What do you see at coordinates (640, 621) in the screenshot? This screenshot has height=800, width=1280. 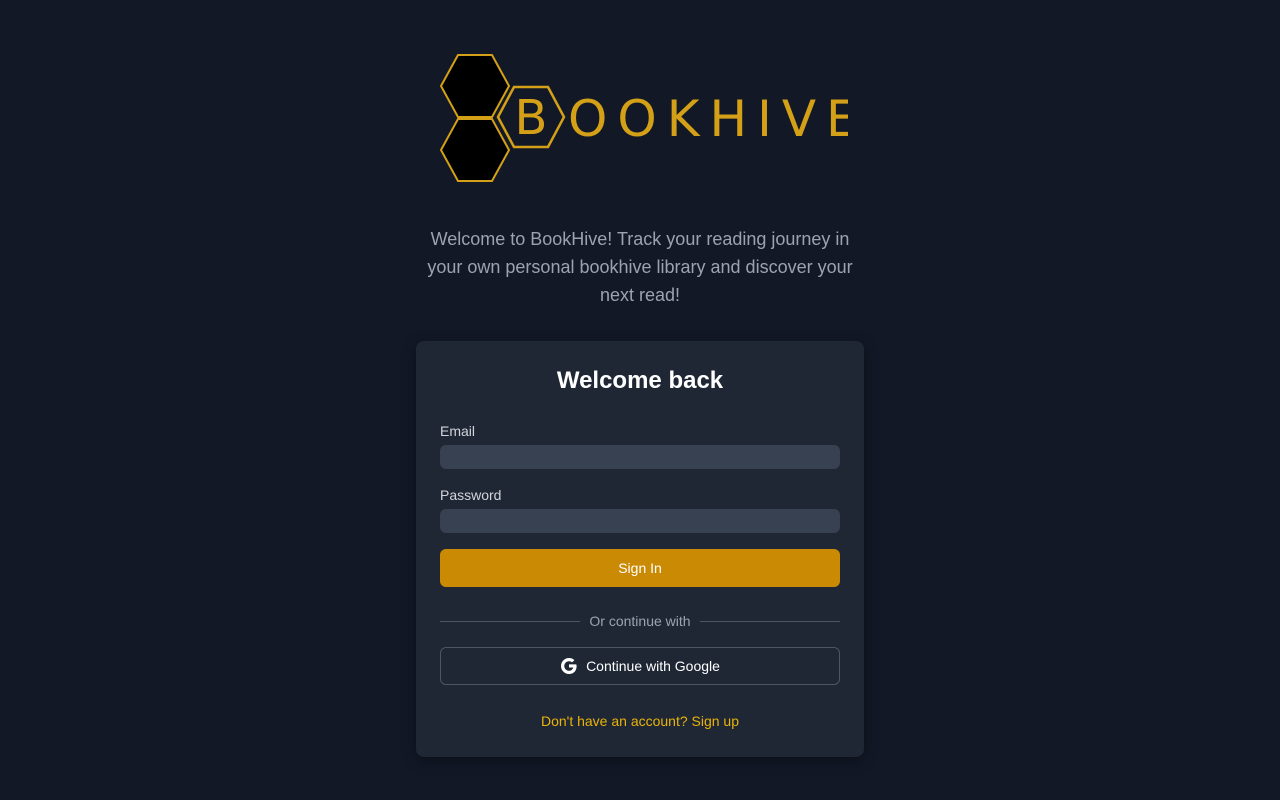 I see `or-divider: Or continue with` at bounding box center [640, 621].